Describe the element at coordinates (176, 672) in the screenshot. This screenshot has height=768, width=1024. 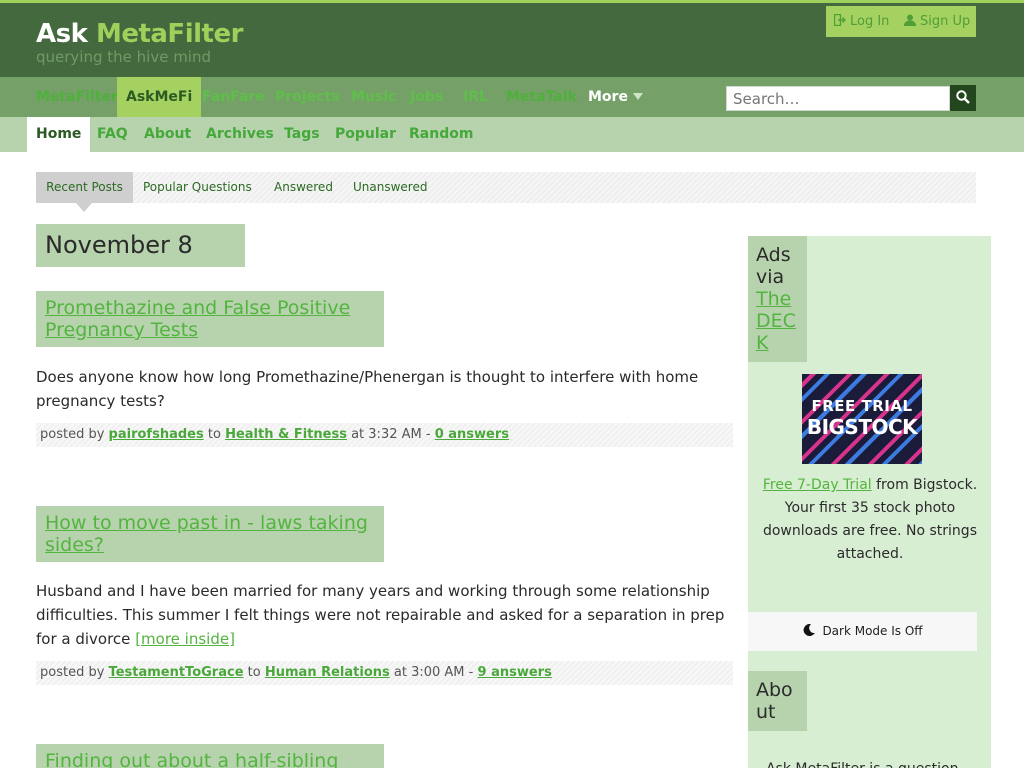
I see `user-link: TestamentToGrace` at that location.